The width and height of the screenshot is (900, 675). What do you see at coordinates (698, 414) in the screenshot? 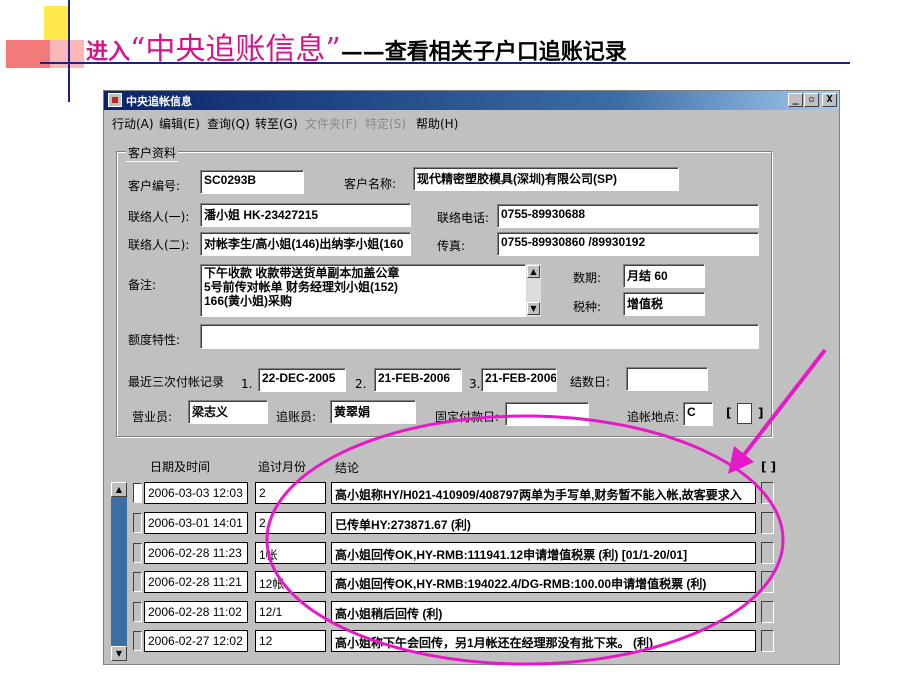
I see `location-field: C` at bounding box center [698, 414].